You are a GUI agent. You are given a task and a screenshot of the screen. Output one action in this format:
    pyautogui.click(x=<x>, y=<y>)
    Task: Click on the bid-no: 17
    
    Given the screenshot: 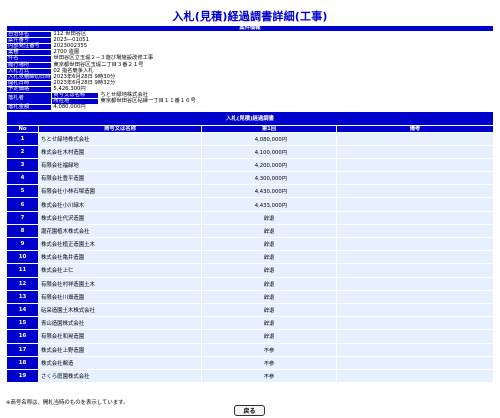 What is the action you would take?
    pyautogui.click(x=22, y=349)
    